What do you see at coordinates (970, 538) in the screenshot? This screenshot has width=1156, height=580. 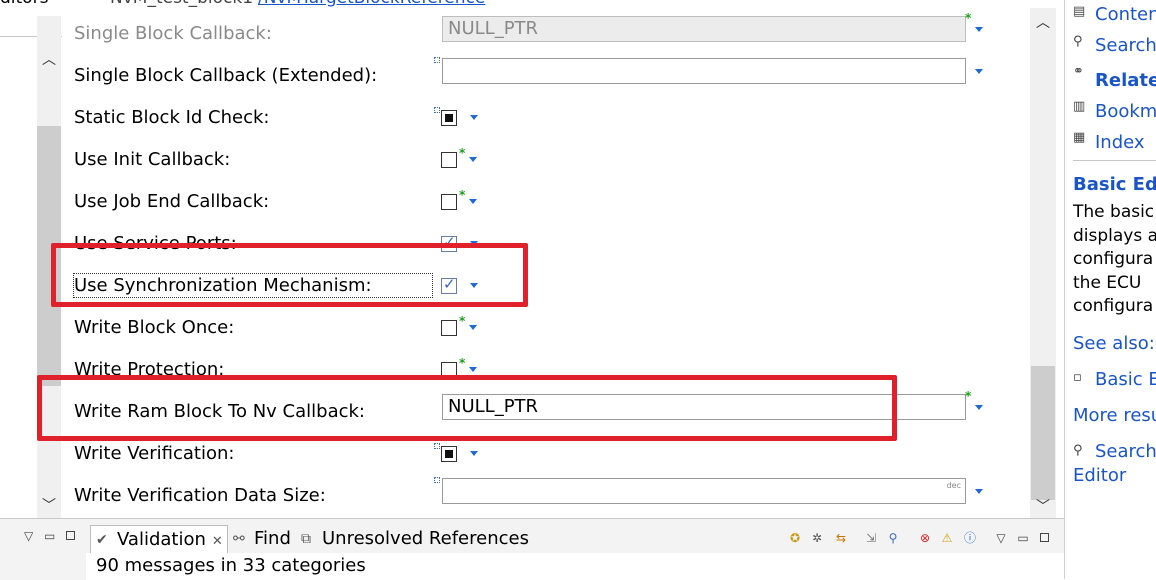 I see `info-icon: ⓘ` at bounding box center [970, 538].